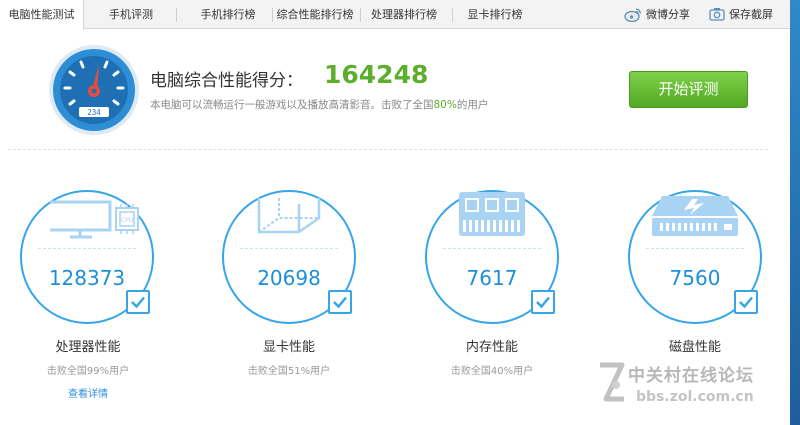 This screenshot has width=800, height=425. What do you see at coordinates (88, 371) in the screenshot?
I see `cpu-card-subtitle: 击败全国99%用户` at bounding box center [88, 371].